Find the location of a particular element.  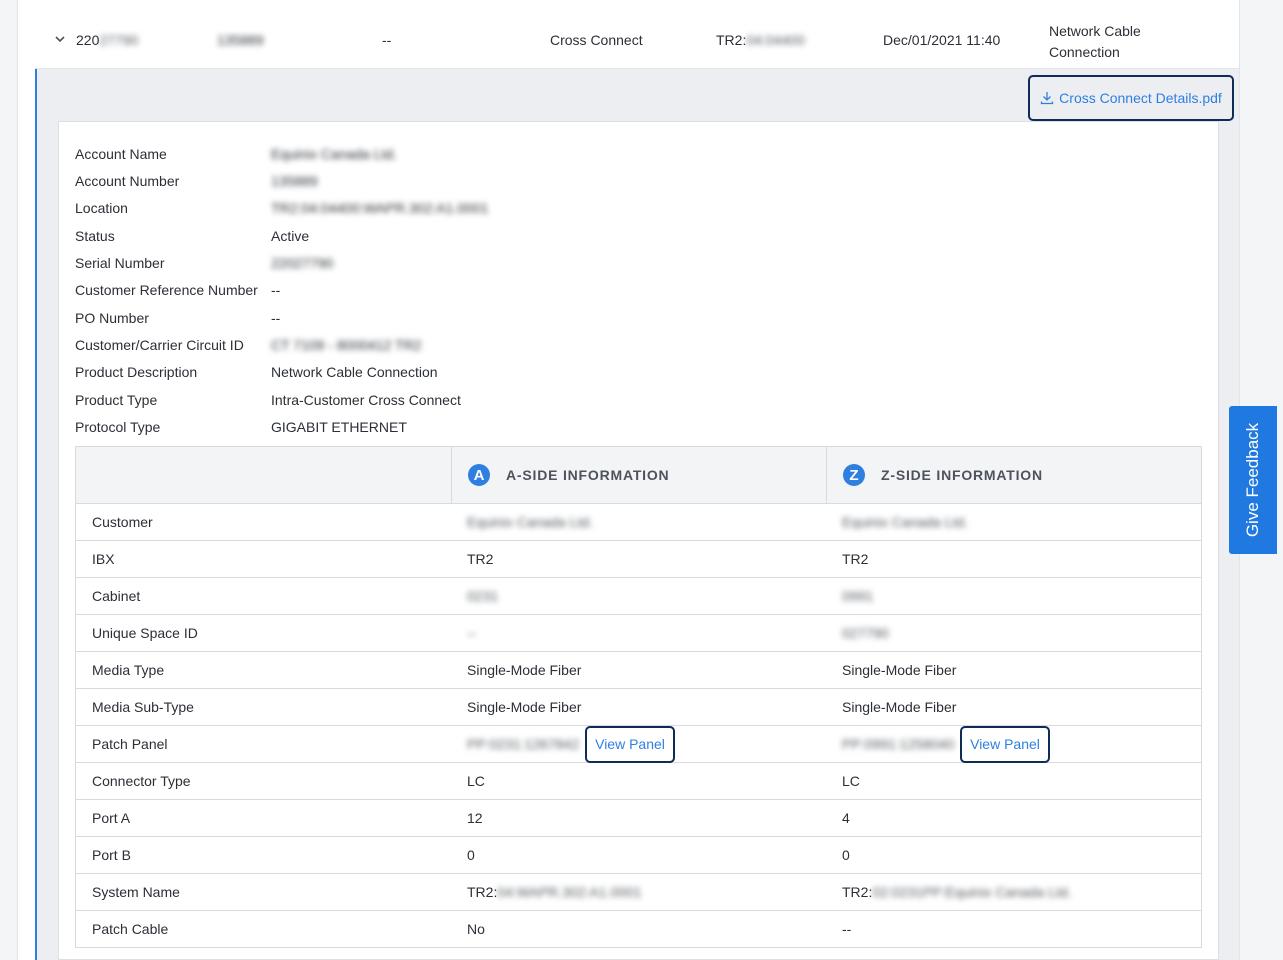

z-side-view-panel-button: View Panel is located at coordinates (1005, 744).